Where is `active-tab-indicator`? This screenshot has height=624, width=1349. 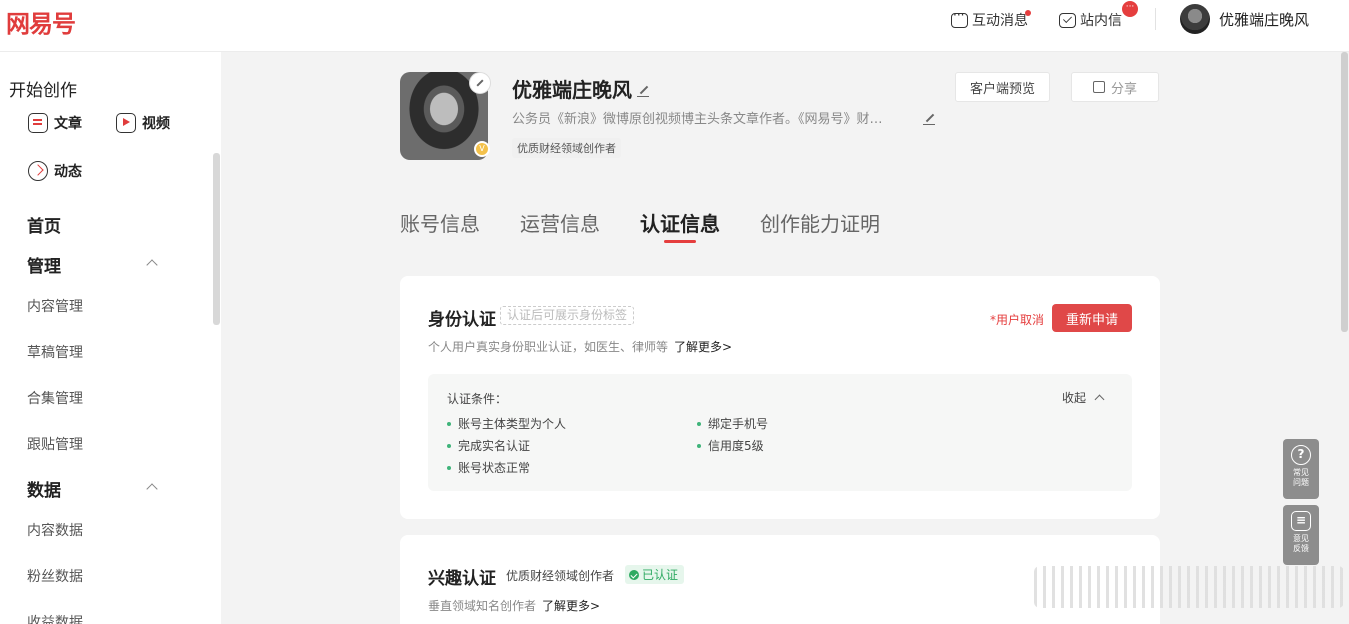 active-tab-indicator is located at coordinates (680, 241).